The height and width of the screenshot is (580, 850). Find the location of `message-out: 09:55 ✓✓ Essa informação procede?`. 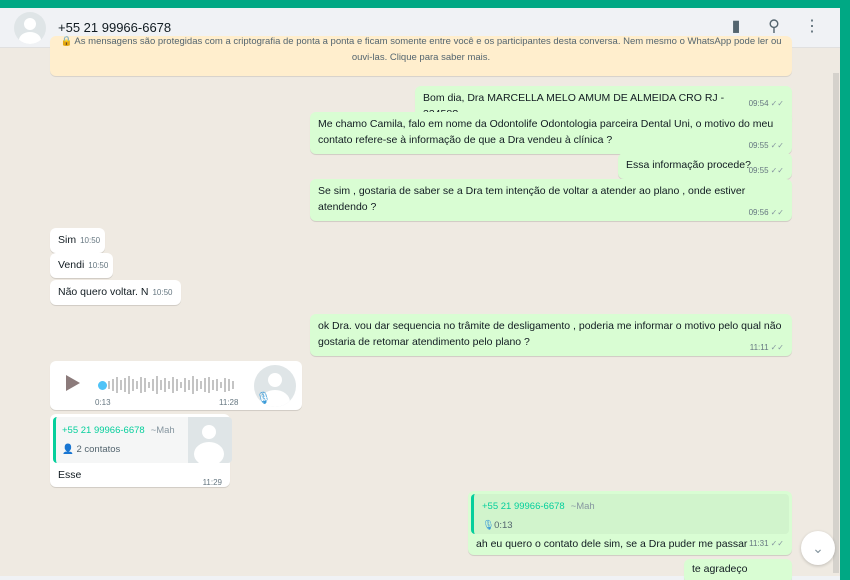

message-out: 09:55 ✓✓ Essa informação procede? is located at coordinates (705, 166).